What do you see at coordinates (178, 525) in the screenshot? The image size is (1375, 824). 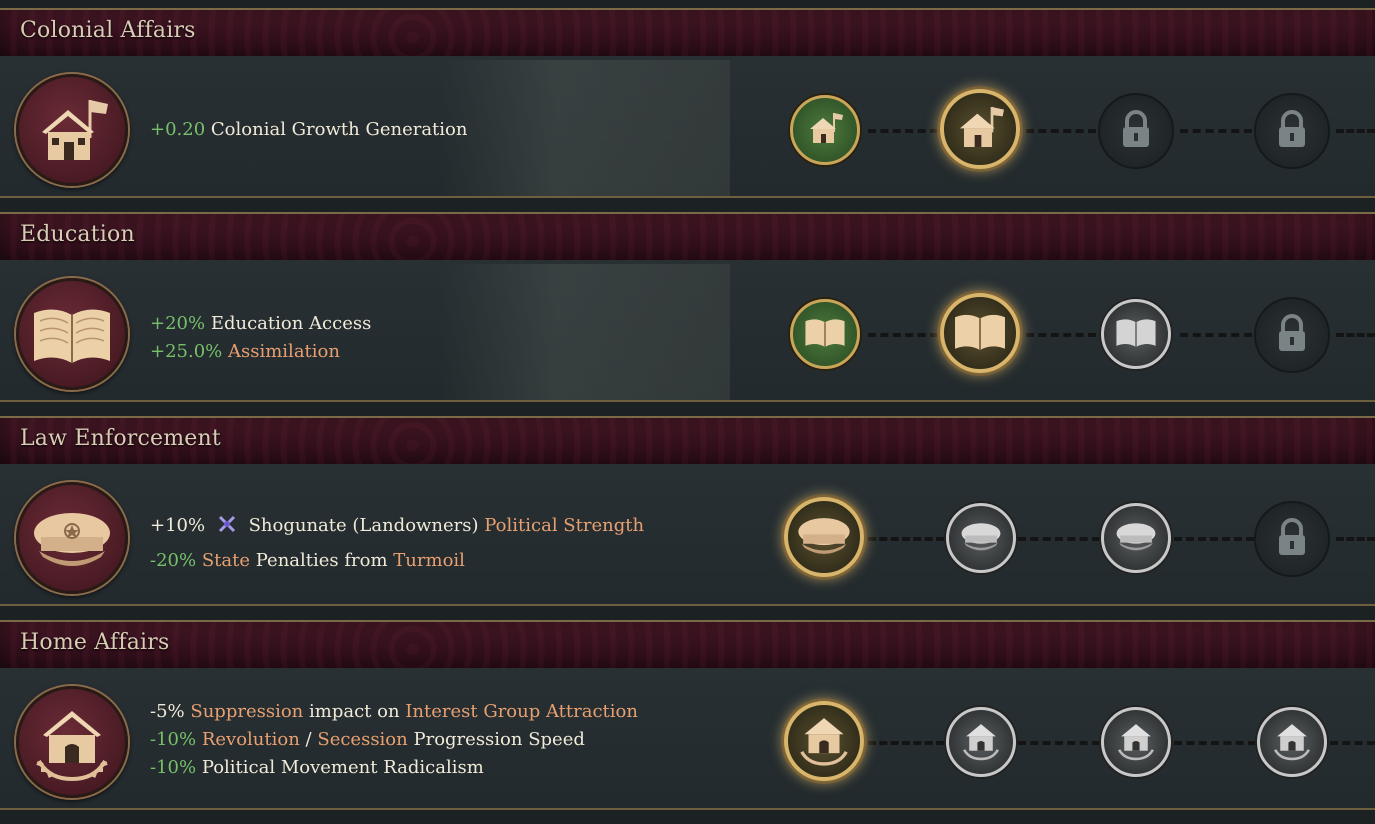 I see `modifier-value: +10%` at bounding box center [178, 525].